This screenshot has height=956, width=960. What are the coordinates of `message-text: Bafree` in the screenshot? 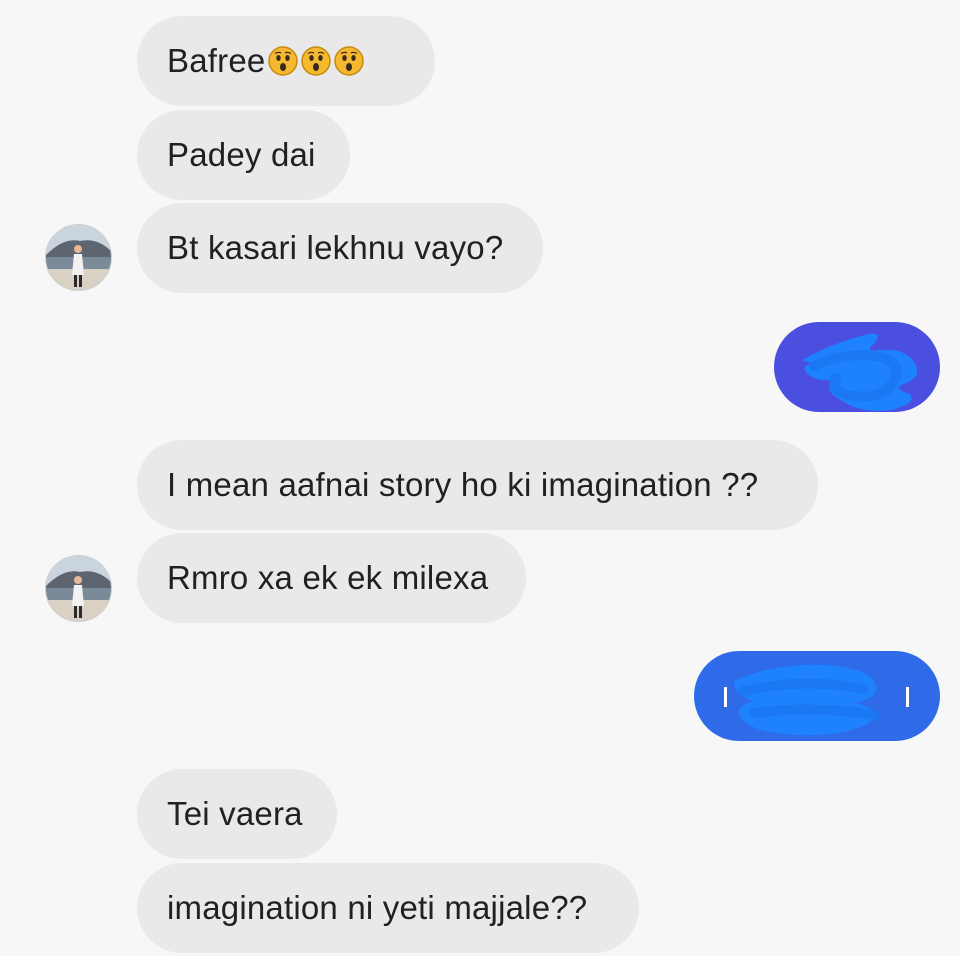 It's located at (216, 60).